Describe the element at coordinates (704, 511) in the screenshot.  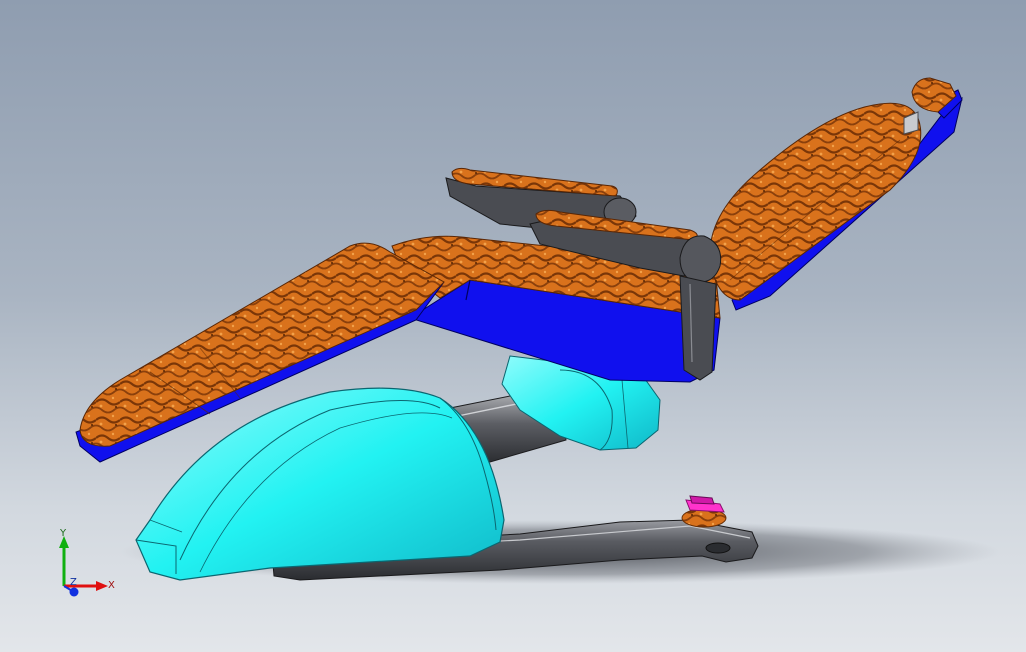
I see `foot-control` at that location.